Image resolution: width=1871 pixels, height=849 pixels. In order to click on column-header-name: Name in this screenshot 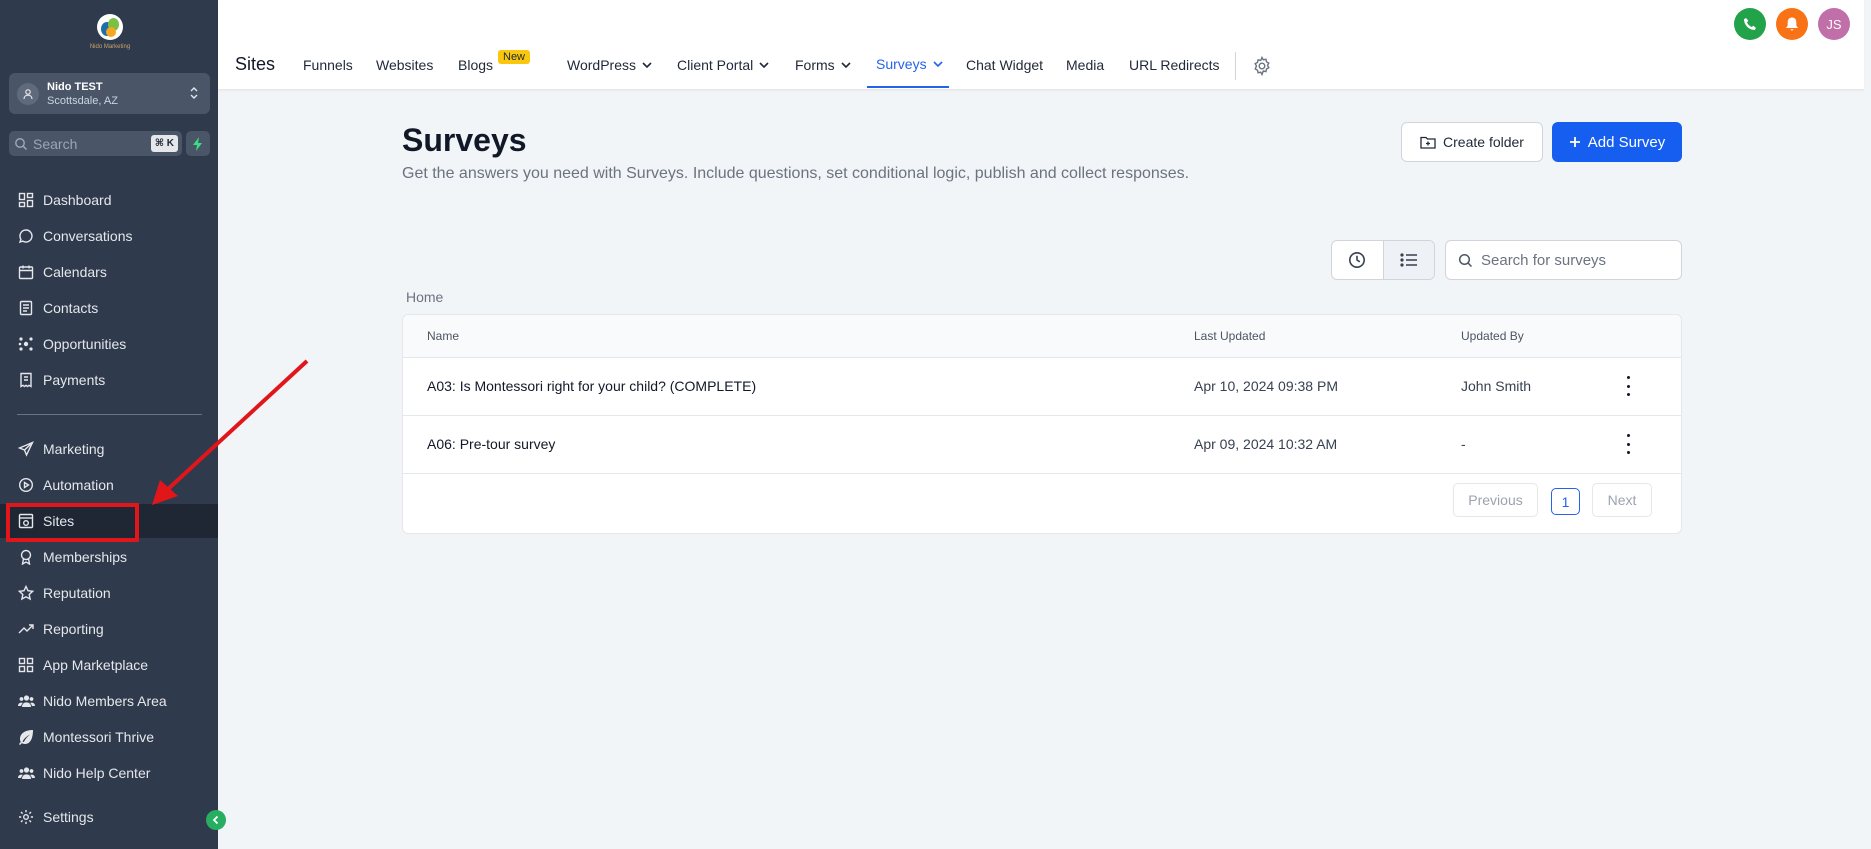, I will do `click(443, 336)`.